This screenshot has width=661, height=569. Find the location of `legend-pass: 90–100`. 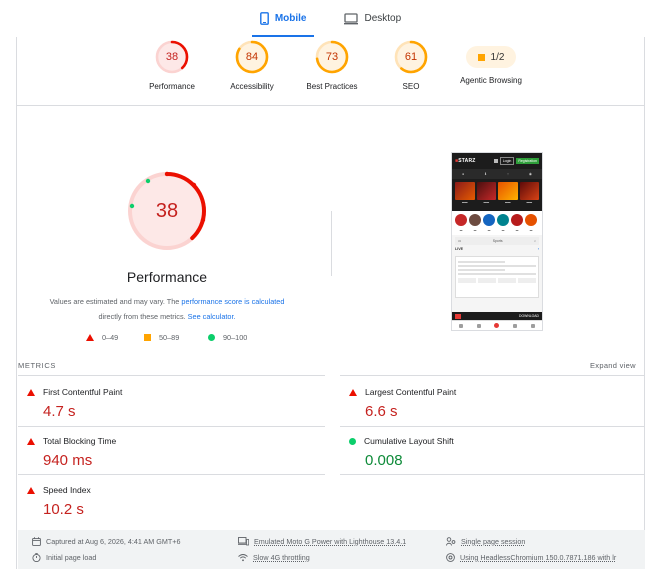

legend-pass: 90–100 is located at coordinates (227, 337).